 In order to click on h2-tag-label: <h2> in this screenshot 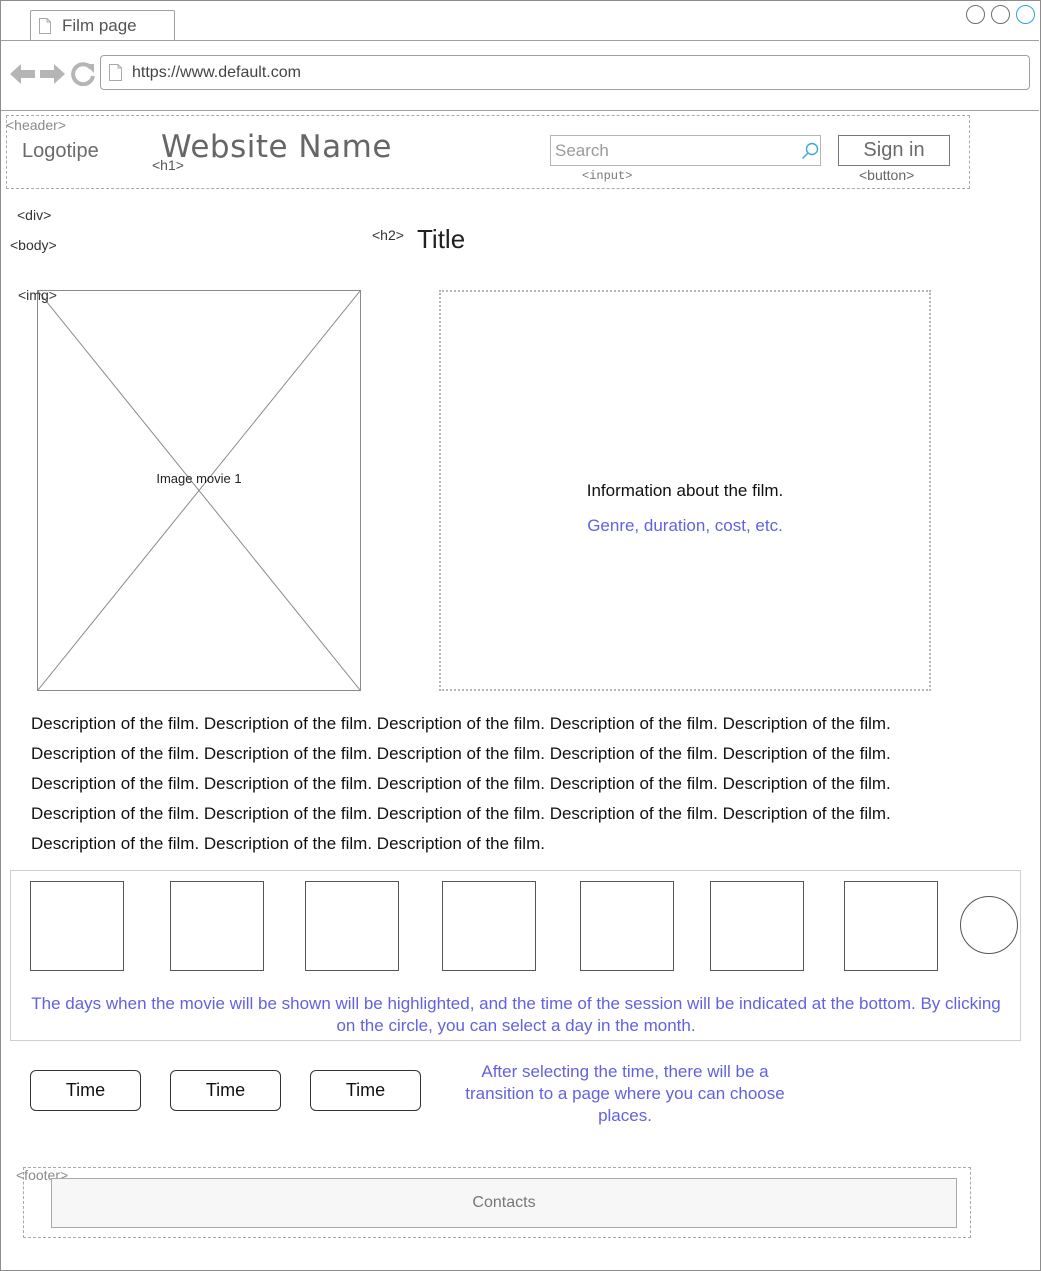, I will do `click(388, 235)`.